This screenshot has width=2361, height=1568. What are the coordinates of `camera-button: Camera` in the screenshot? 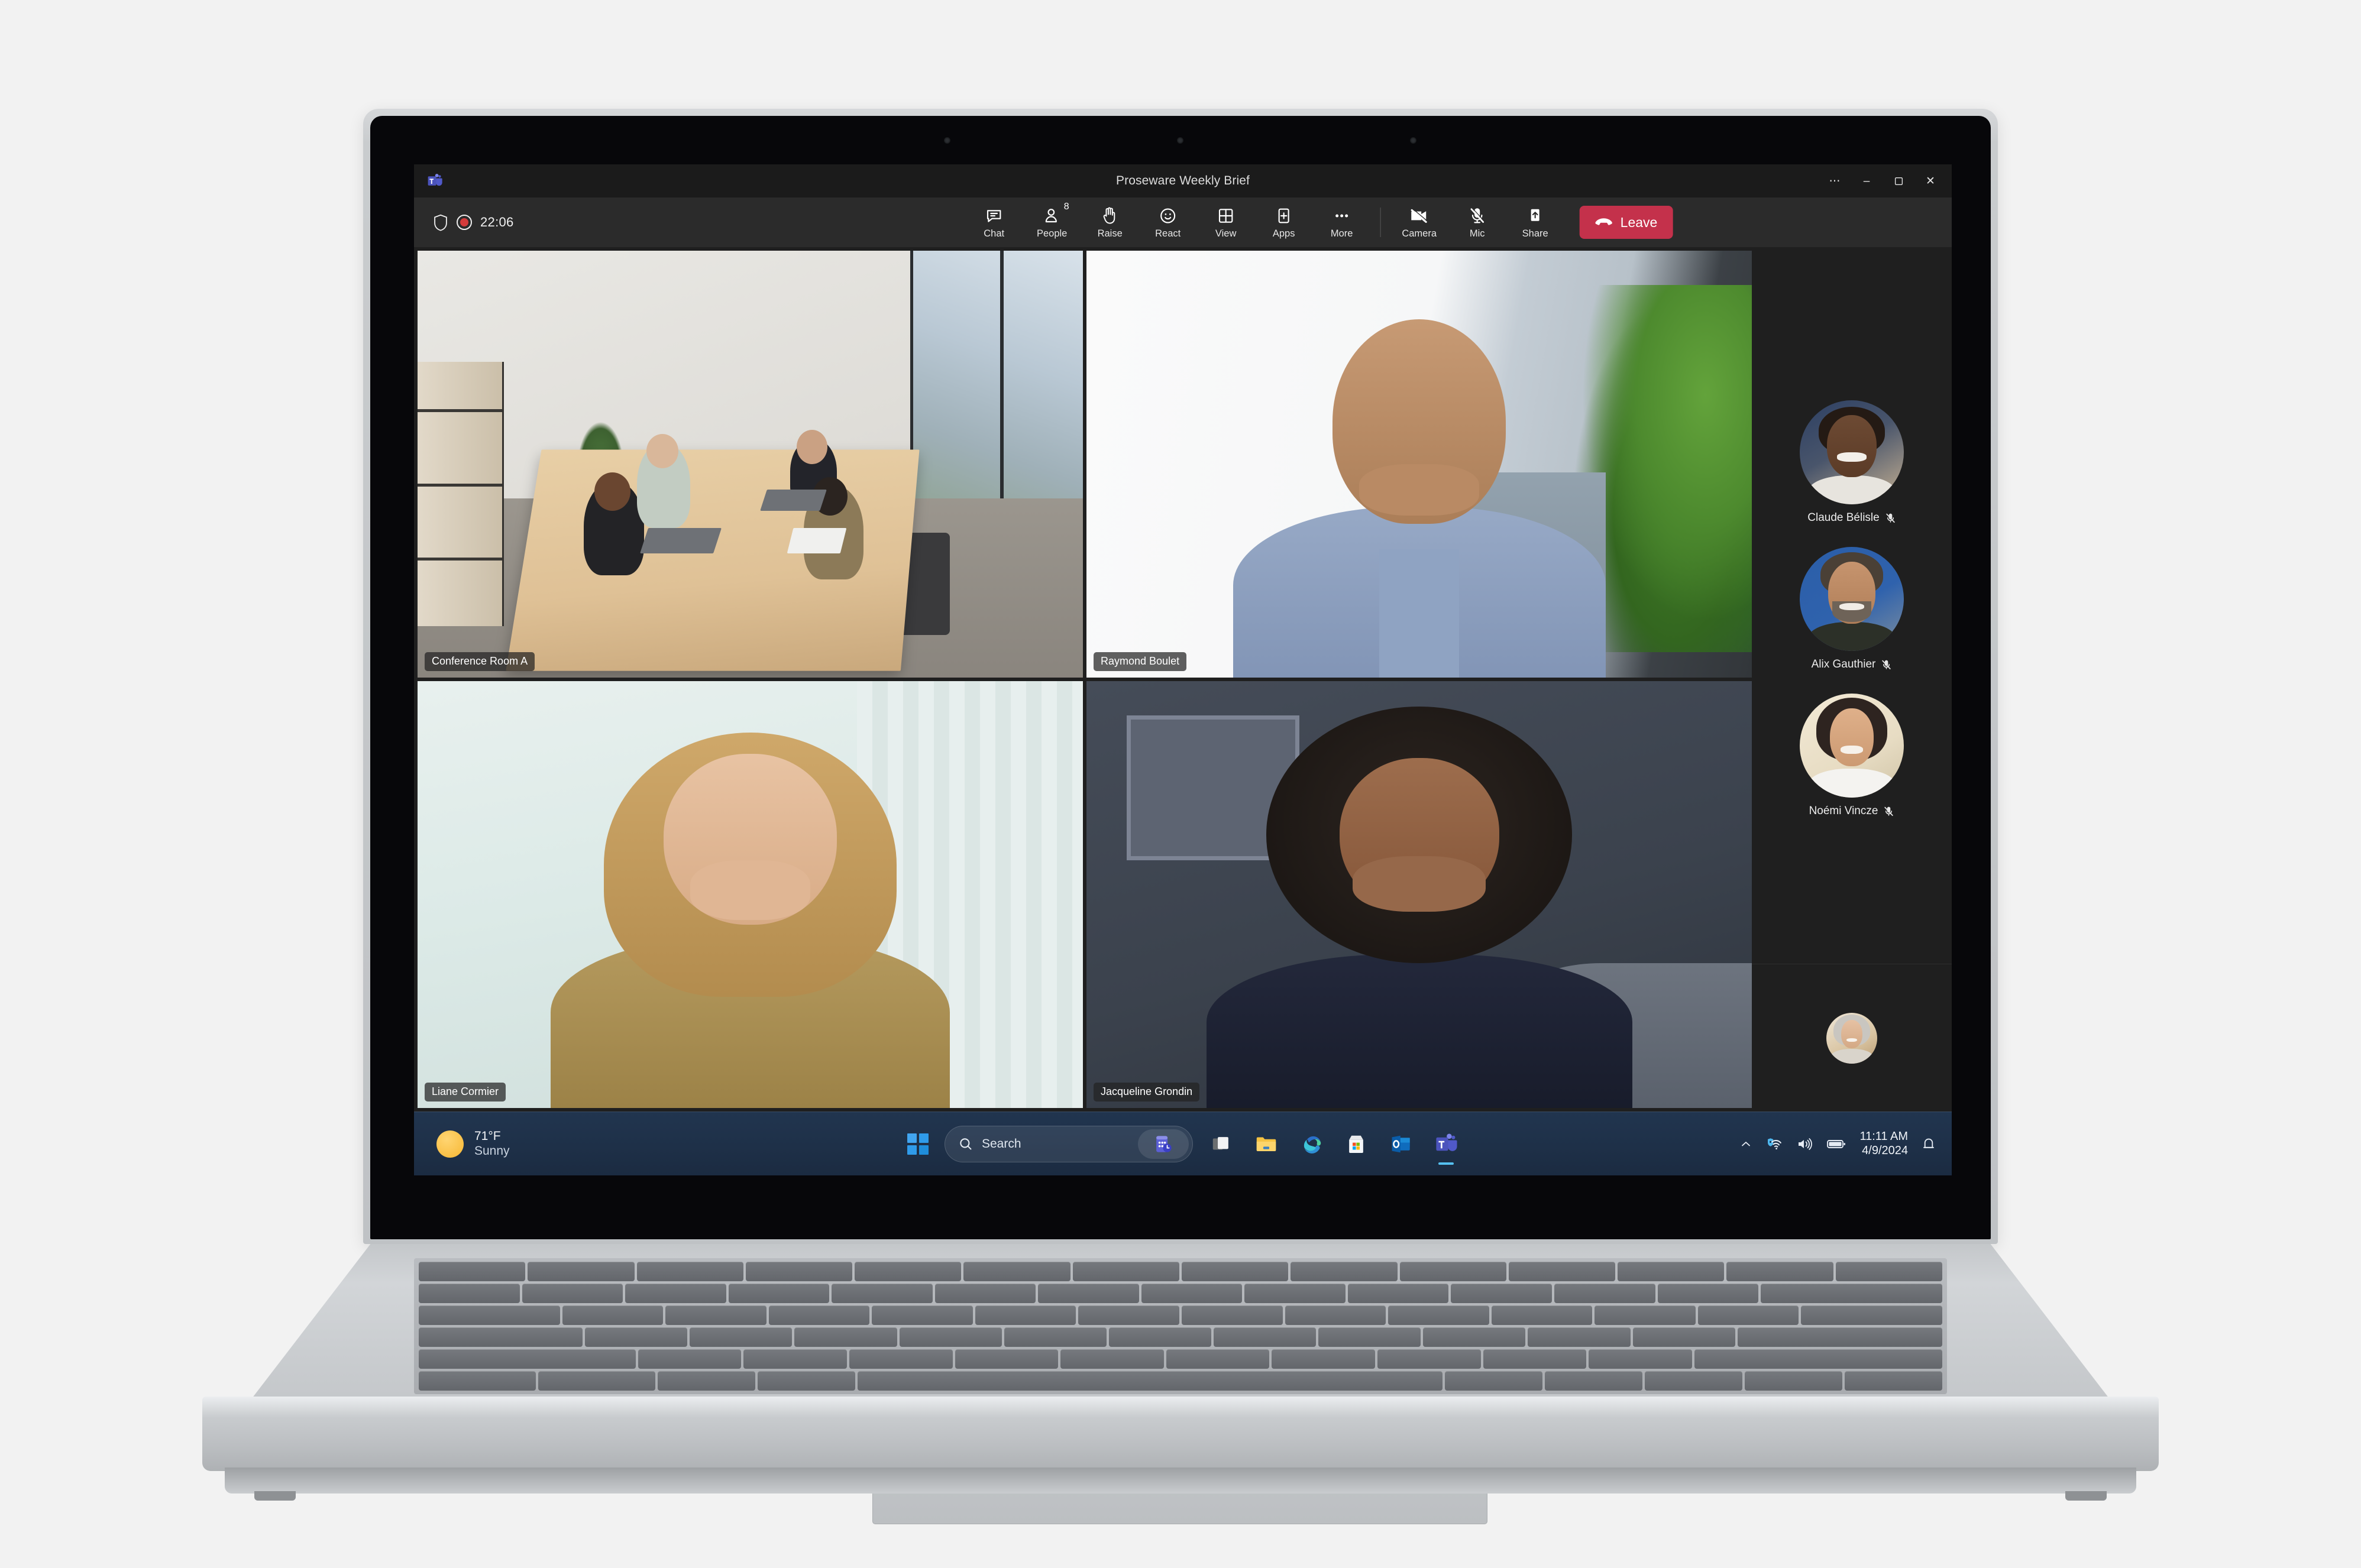 It's located at (1419, 222).